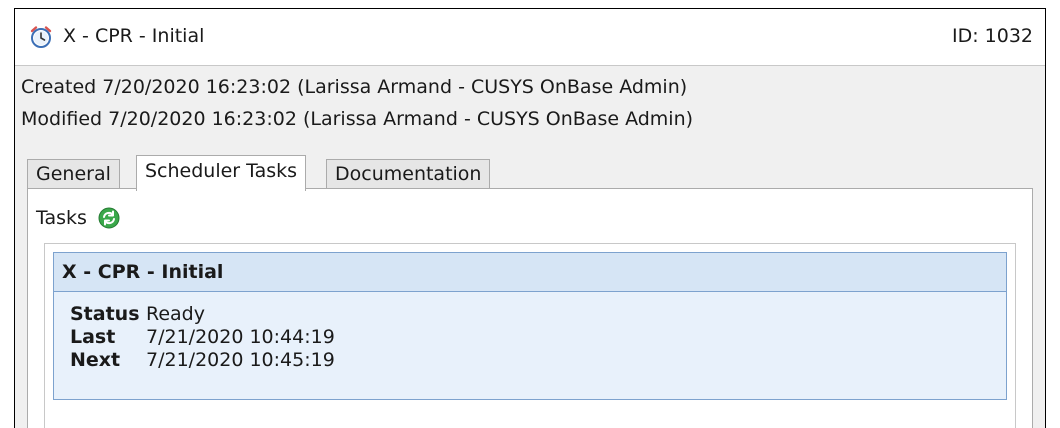 The image size is (1060, 428). I want to click on tab-general: General, so click(73, 174).